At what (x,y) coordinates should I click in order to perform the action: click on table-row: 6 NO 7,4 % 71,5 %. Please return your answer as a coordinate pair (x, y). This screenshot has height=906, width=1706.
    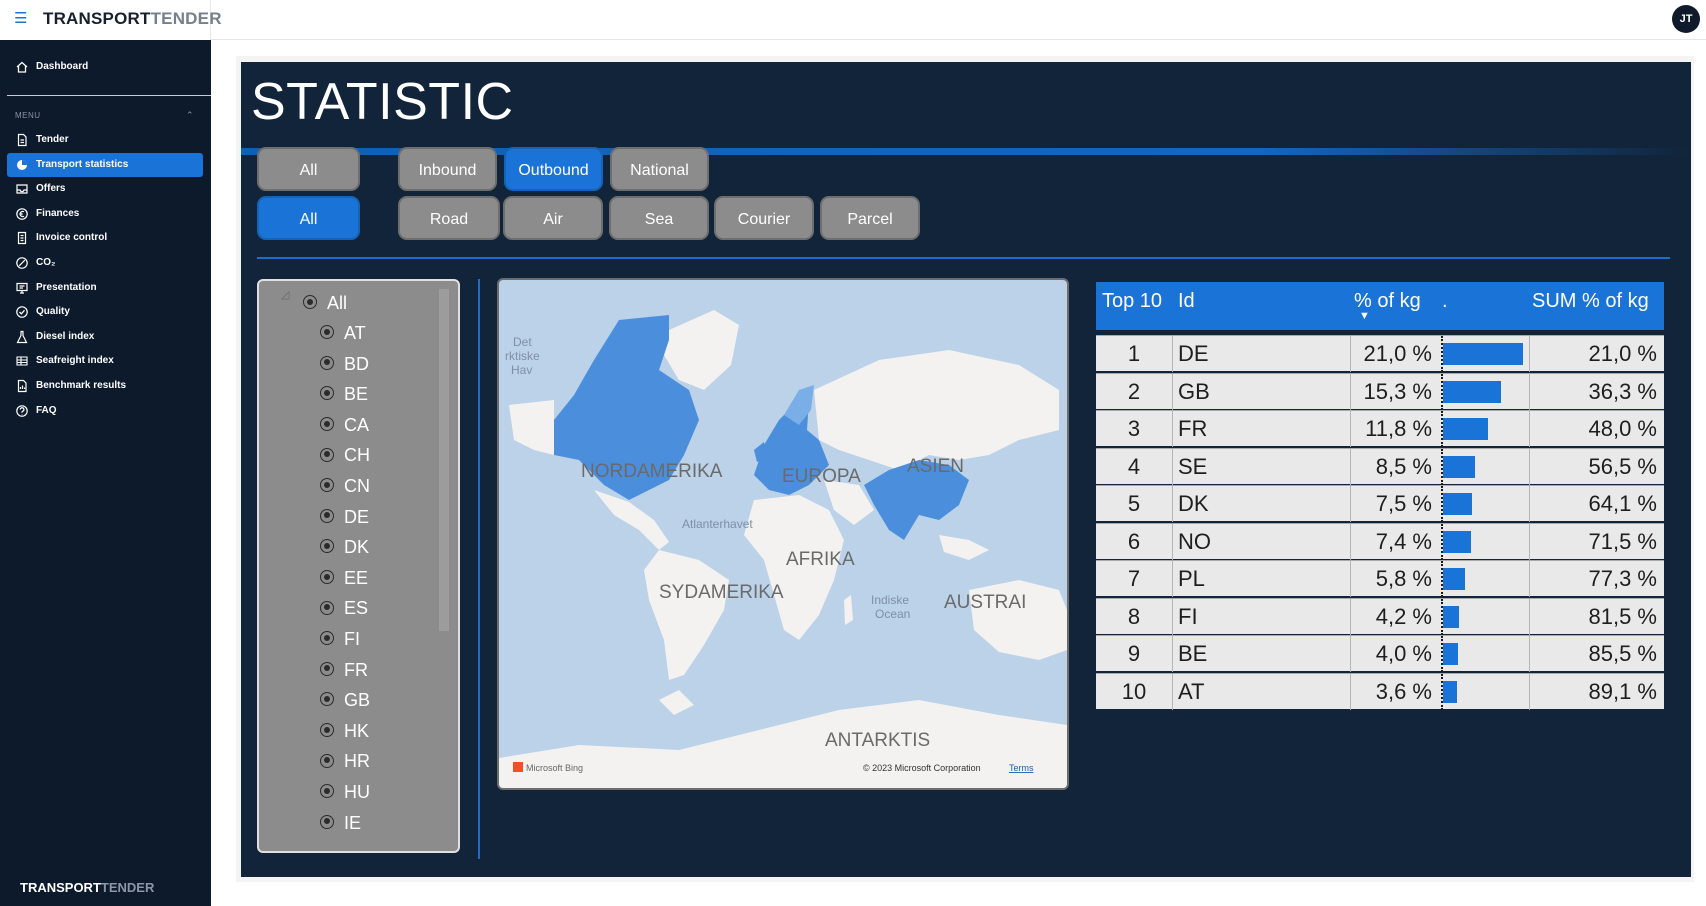
    Looking at the image, I should click on (1380, 541).